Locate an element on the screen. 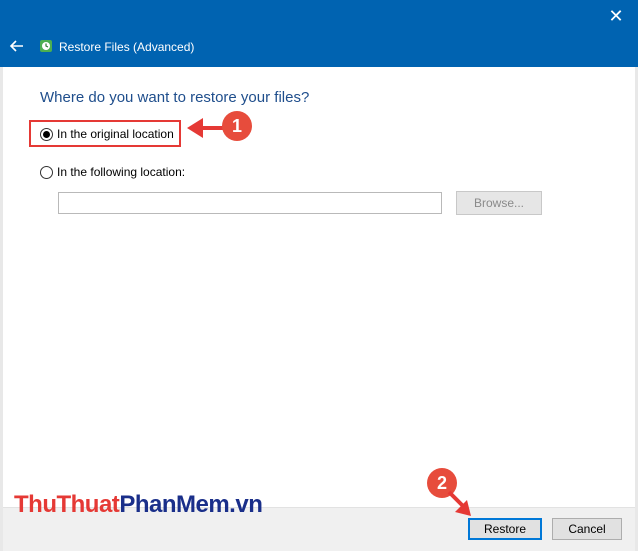 This screenshot has height=551, width=638. watermark-part-3: .vn is located at coordinates (246, 504).